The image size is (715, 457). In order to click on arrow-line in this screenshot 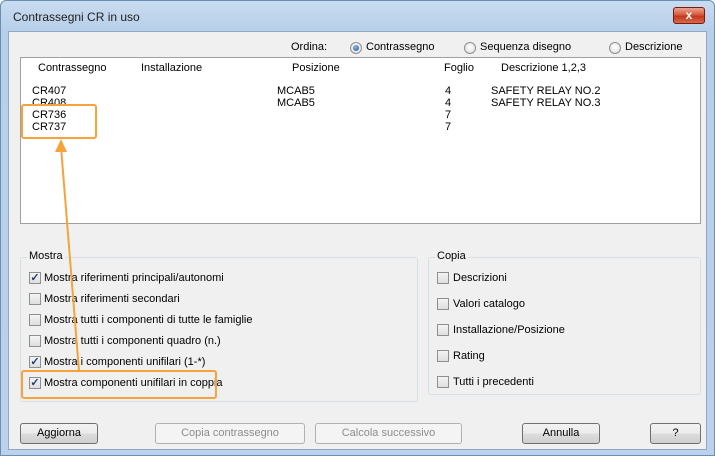, I will do `click(70, 259)`.